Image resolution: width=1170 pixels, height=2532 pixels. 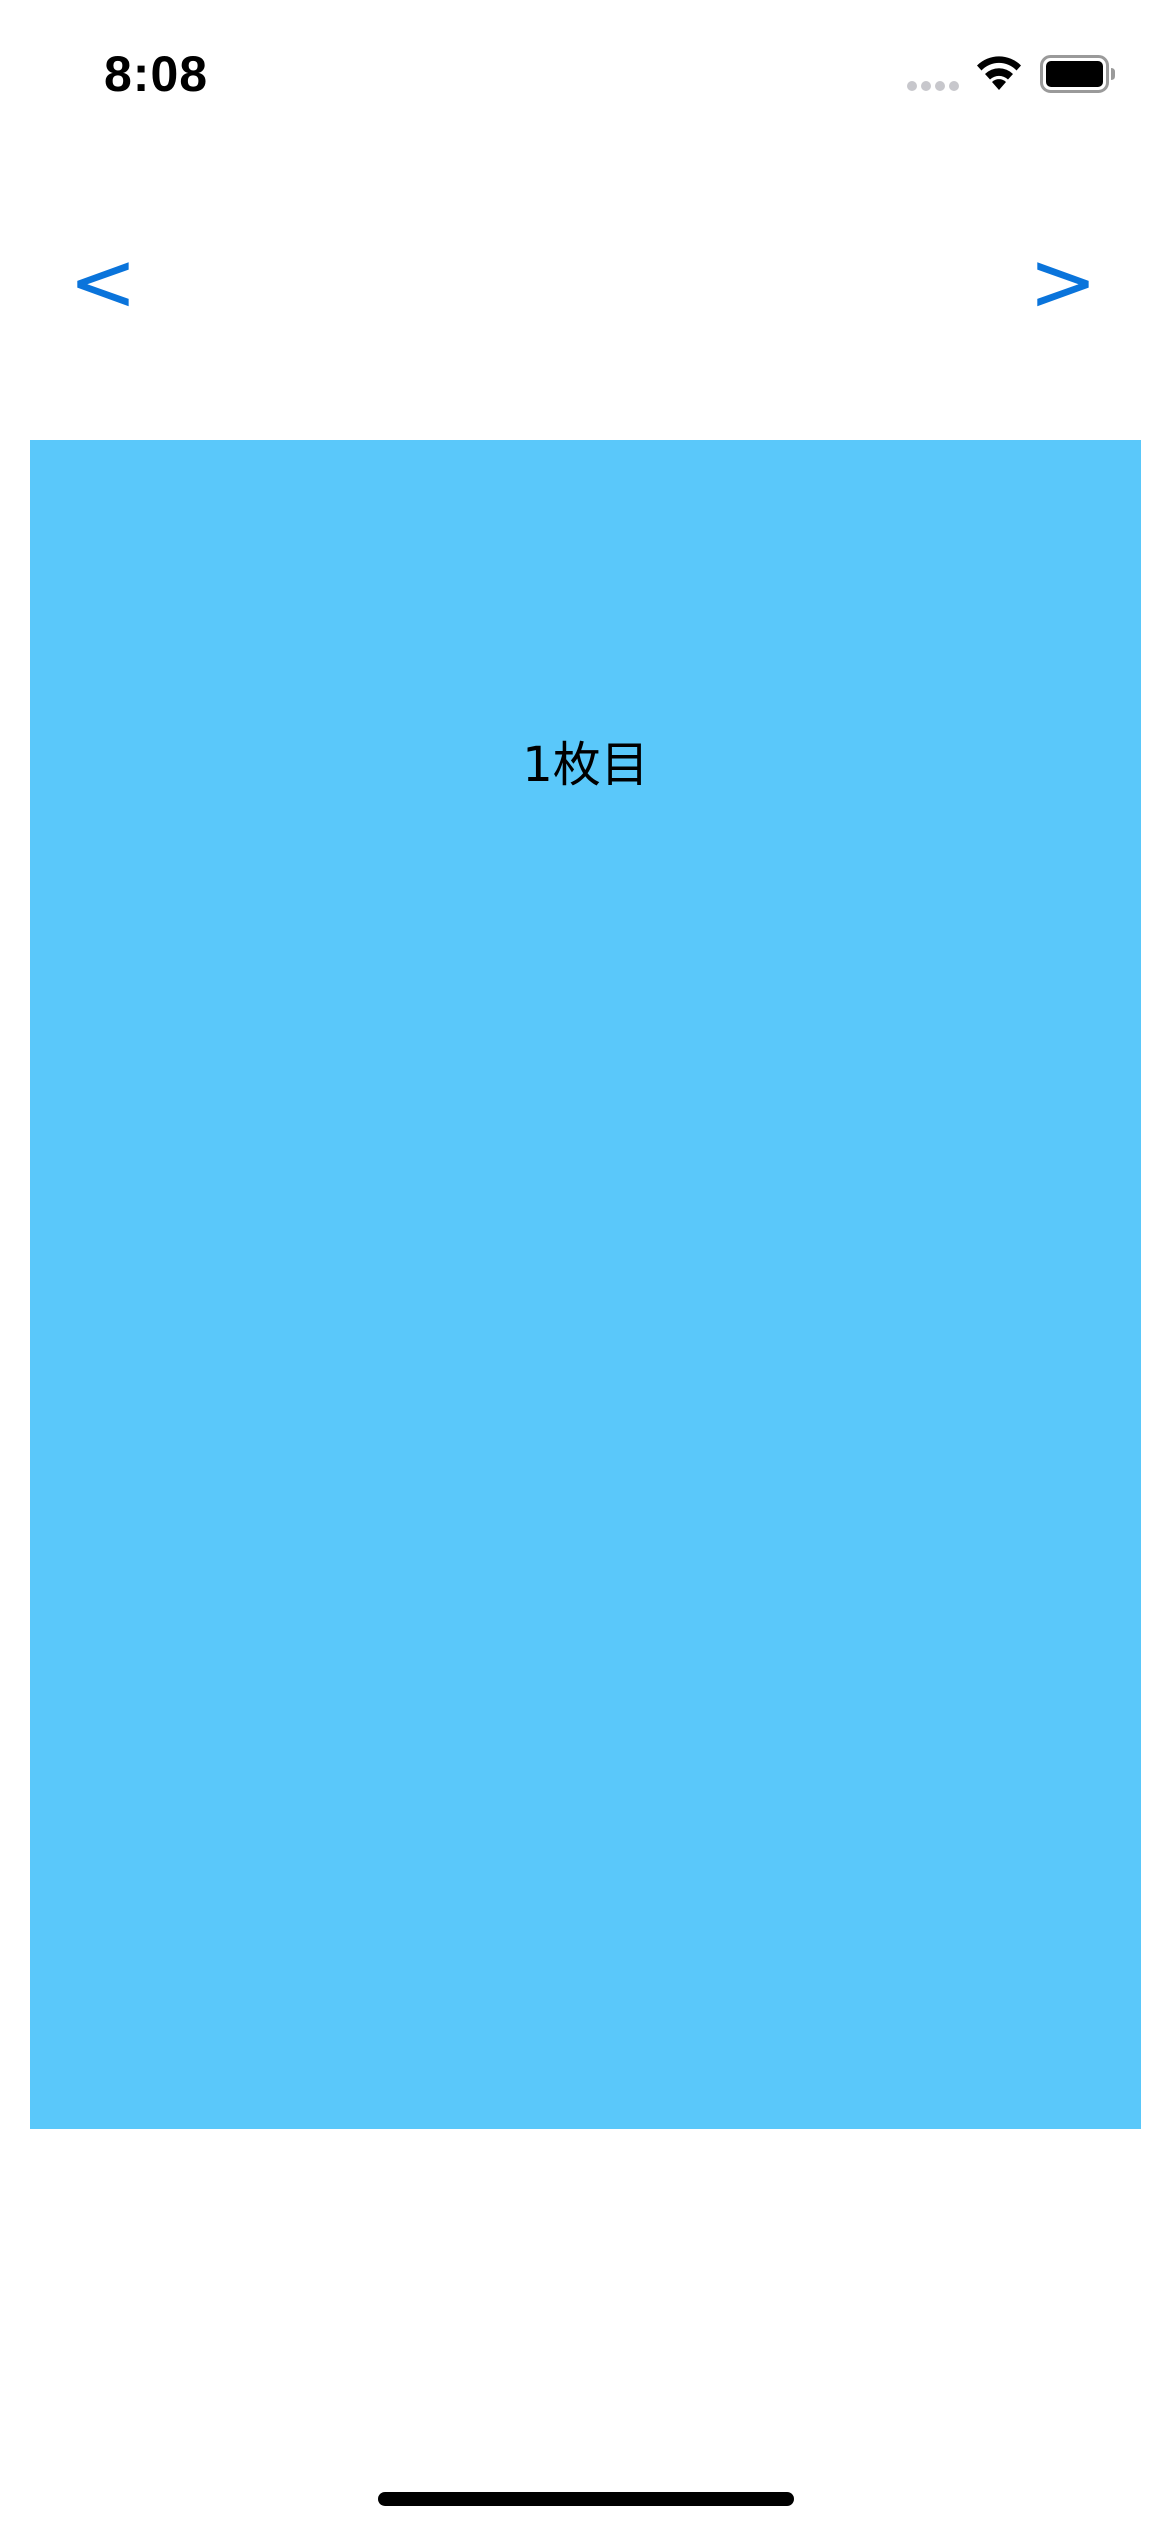 I want to click on next-page-button: >, so click(x=1063, y=283).